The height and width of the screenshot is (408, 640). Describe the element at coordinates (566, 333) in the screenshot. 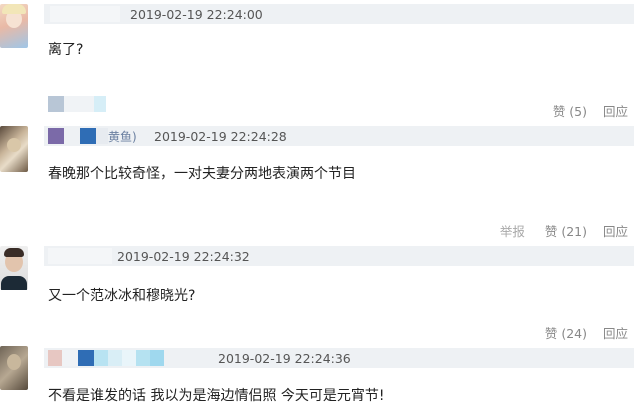

I see `like-button: 赞 (24)` at that location.